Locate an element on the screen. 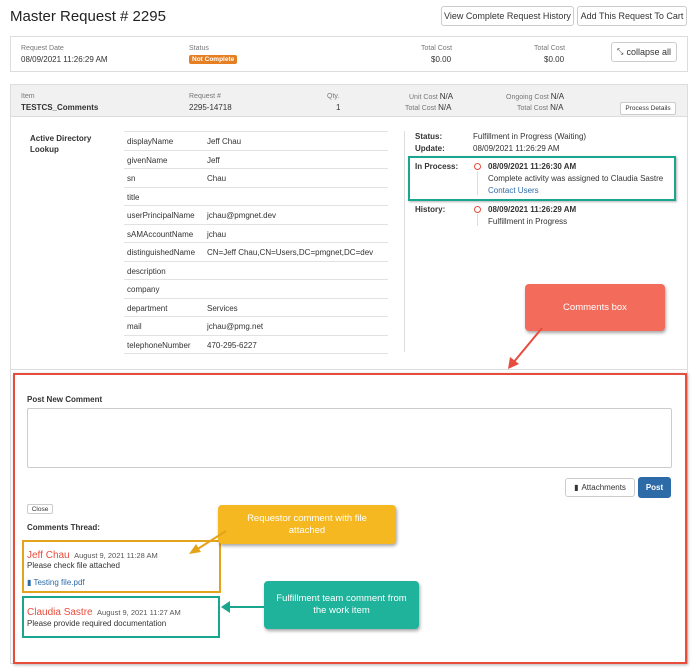 Image resolution: width=694 pixels, height=669 pixels. file-icon: ▮ is located at coordinates (576, 487).